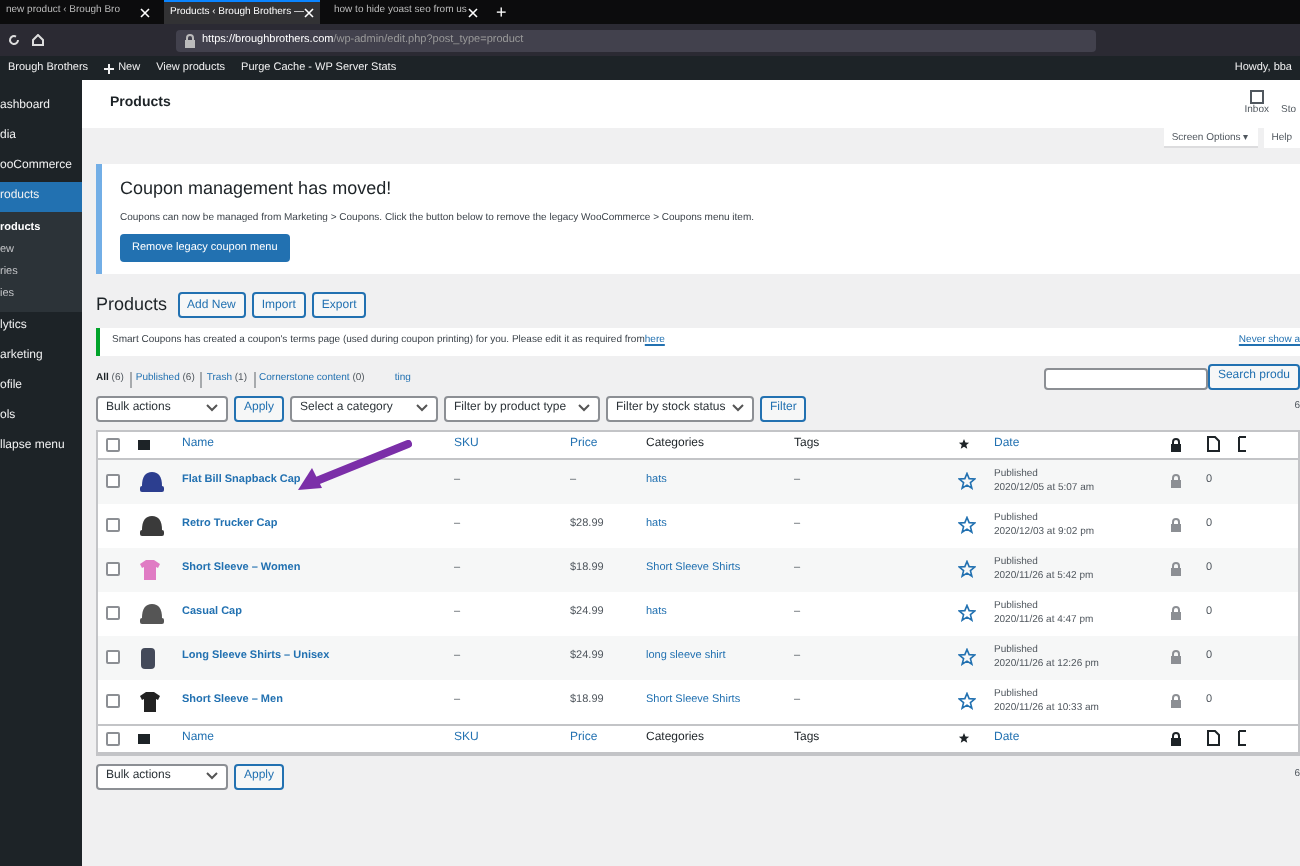 The image size is (1300, 866). Describe the element at coordinates (38, 40) in the screenshot. I see `home-icon` at that location.